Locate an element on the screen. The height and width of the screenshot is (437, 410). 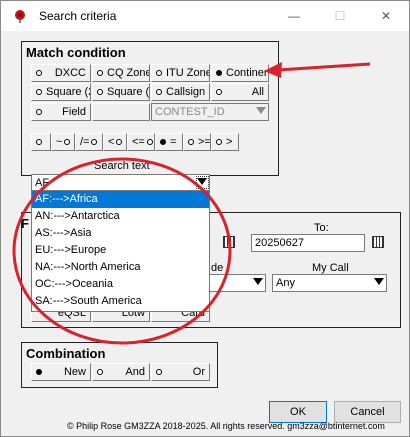
radio-cq-zone: CQ Zone is located at coordinates (121, 73).